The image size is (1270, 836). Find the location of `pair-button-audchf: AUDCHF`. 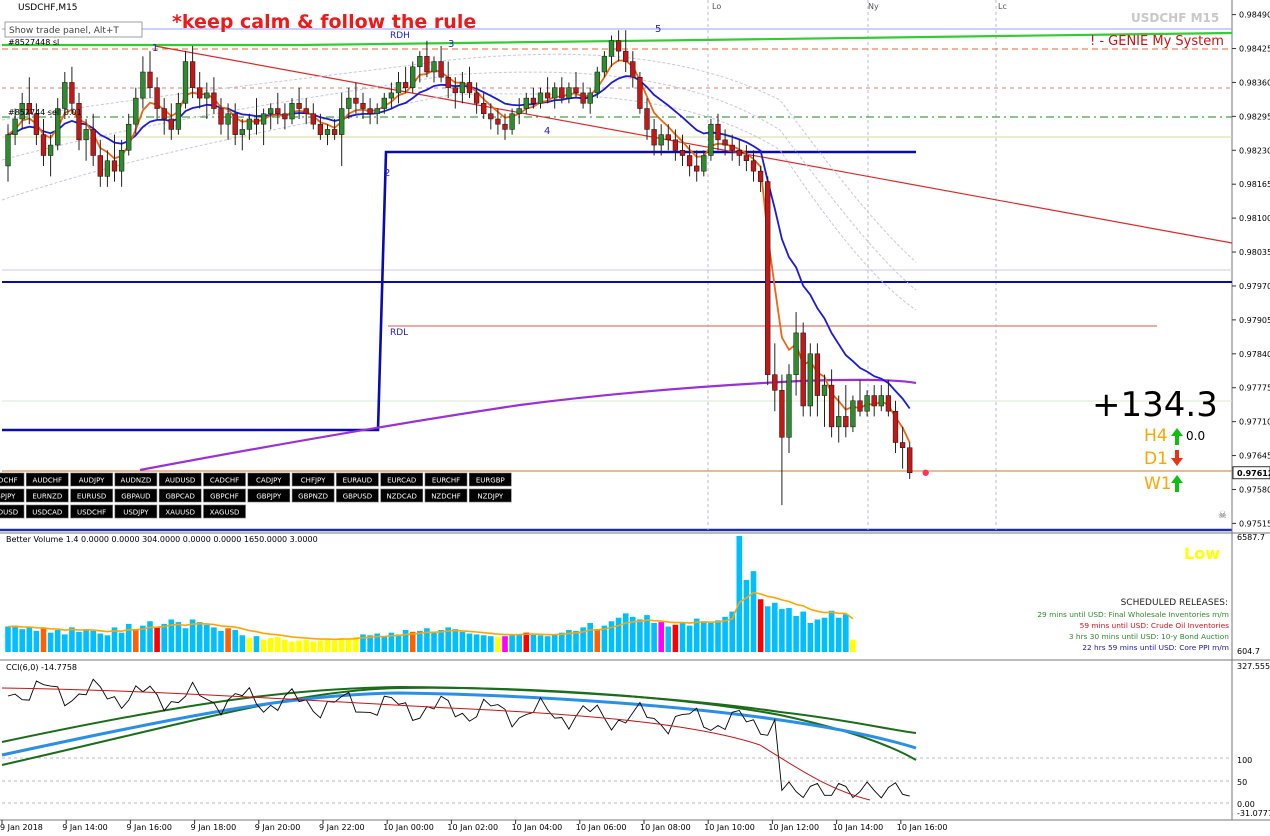

pair-button-audchf: AUDCHF is located at coordinates (47, 479).